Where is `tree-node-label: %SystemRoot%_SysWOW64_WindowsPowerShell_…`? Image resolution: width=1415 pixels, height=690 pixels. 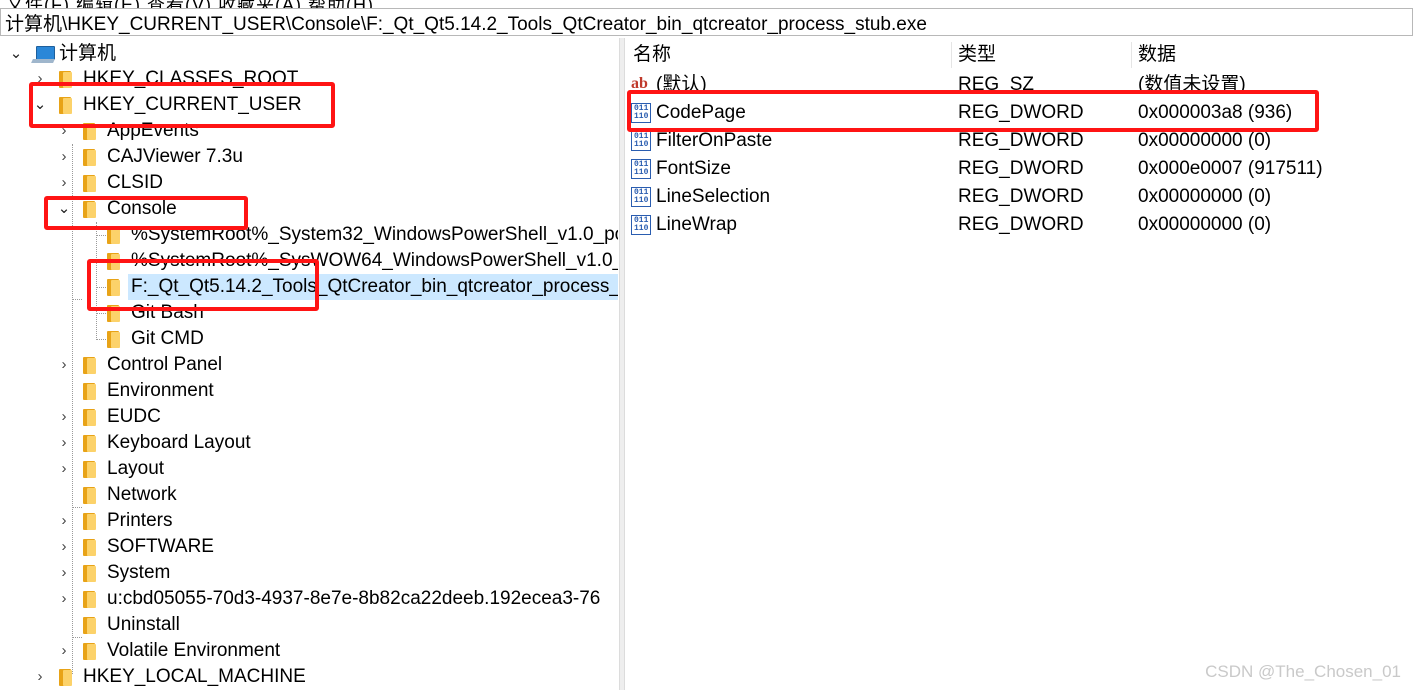
tree-node-label: %SystemRoot%_SysWOW64_WindowsPowerShell_… is located at coordinates (374, 260).